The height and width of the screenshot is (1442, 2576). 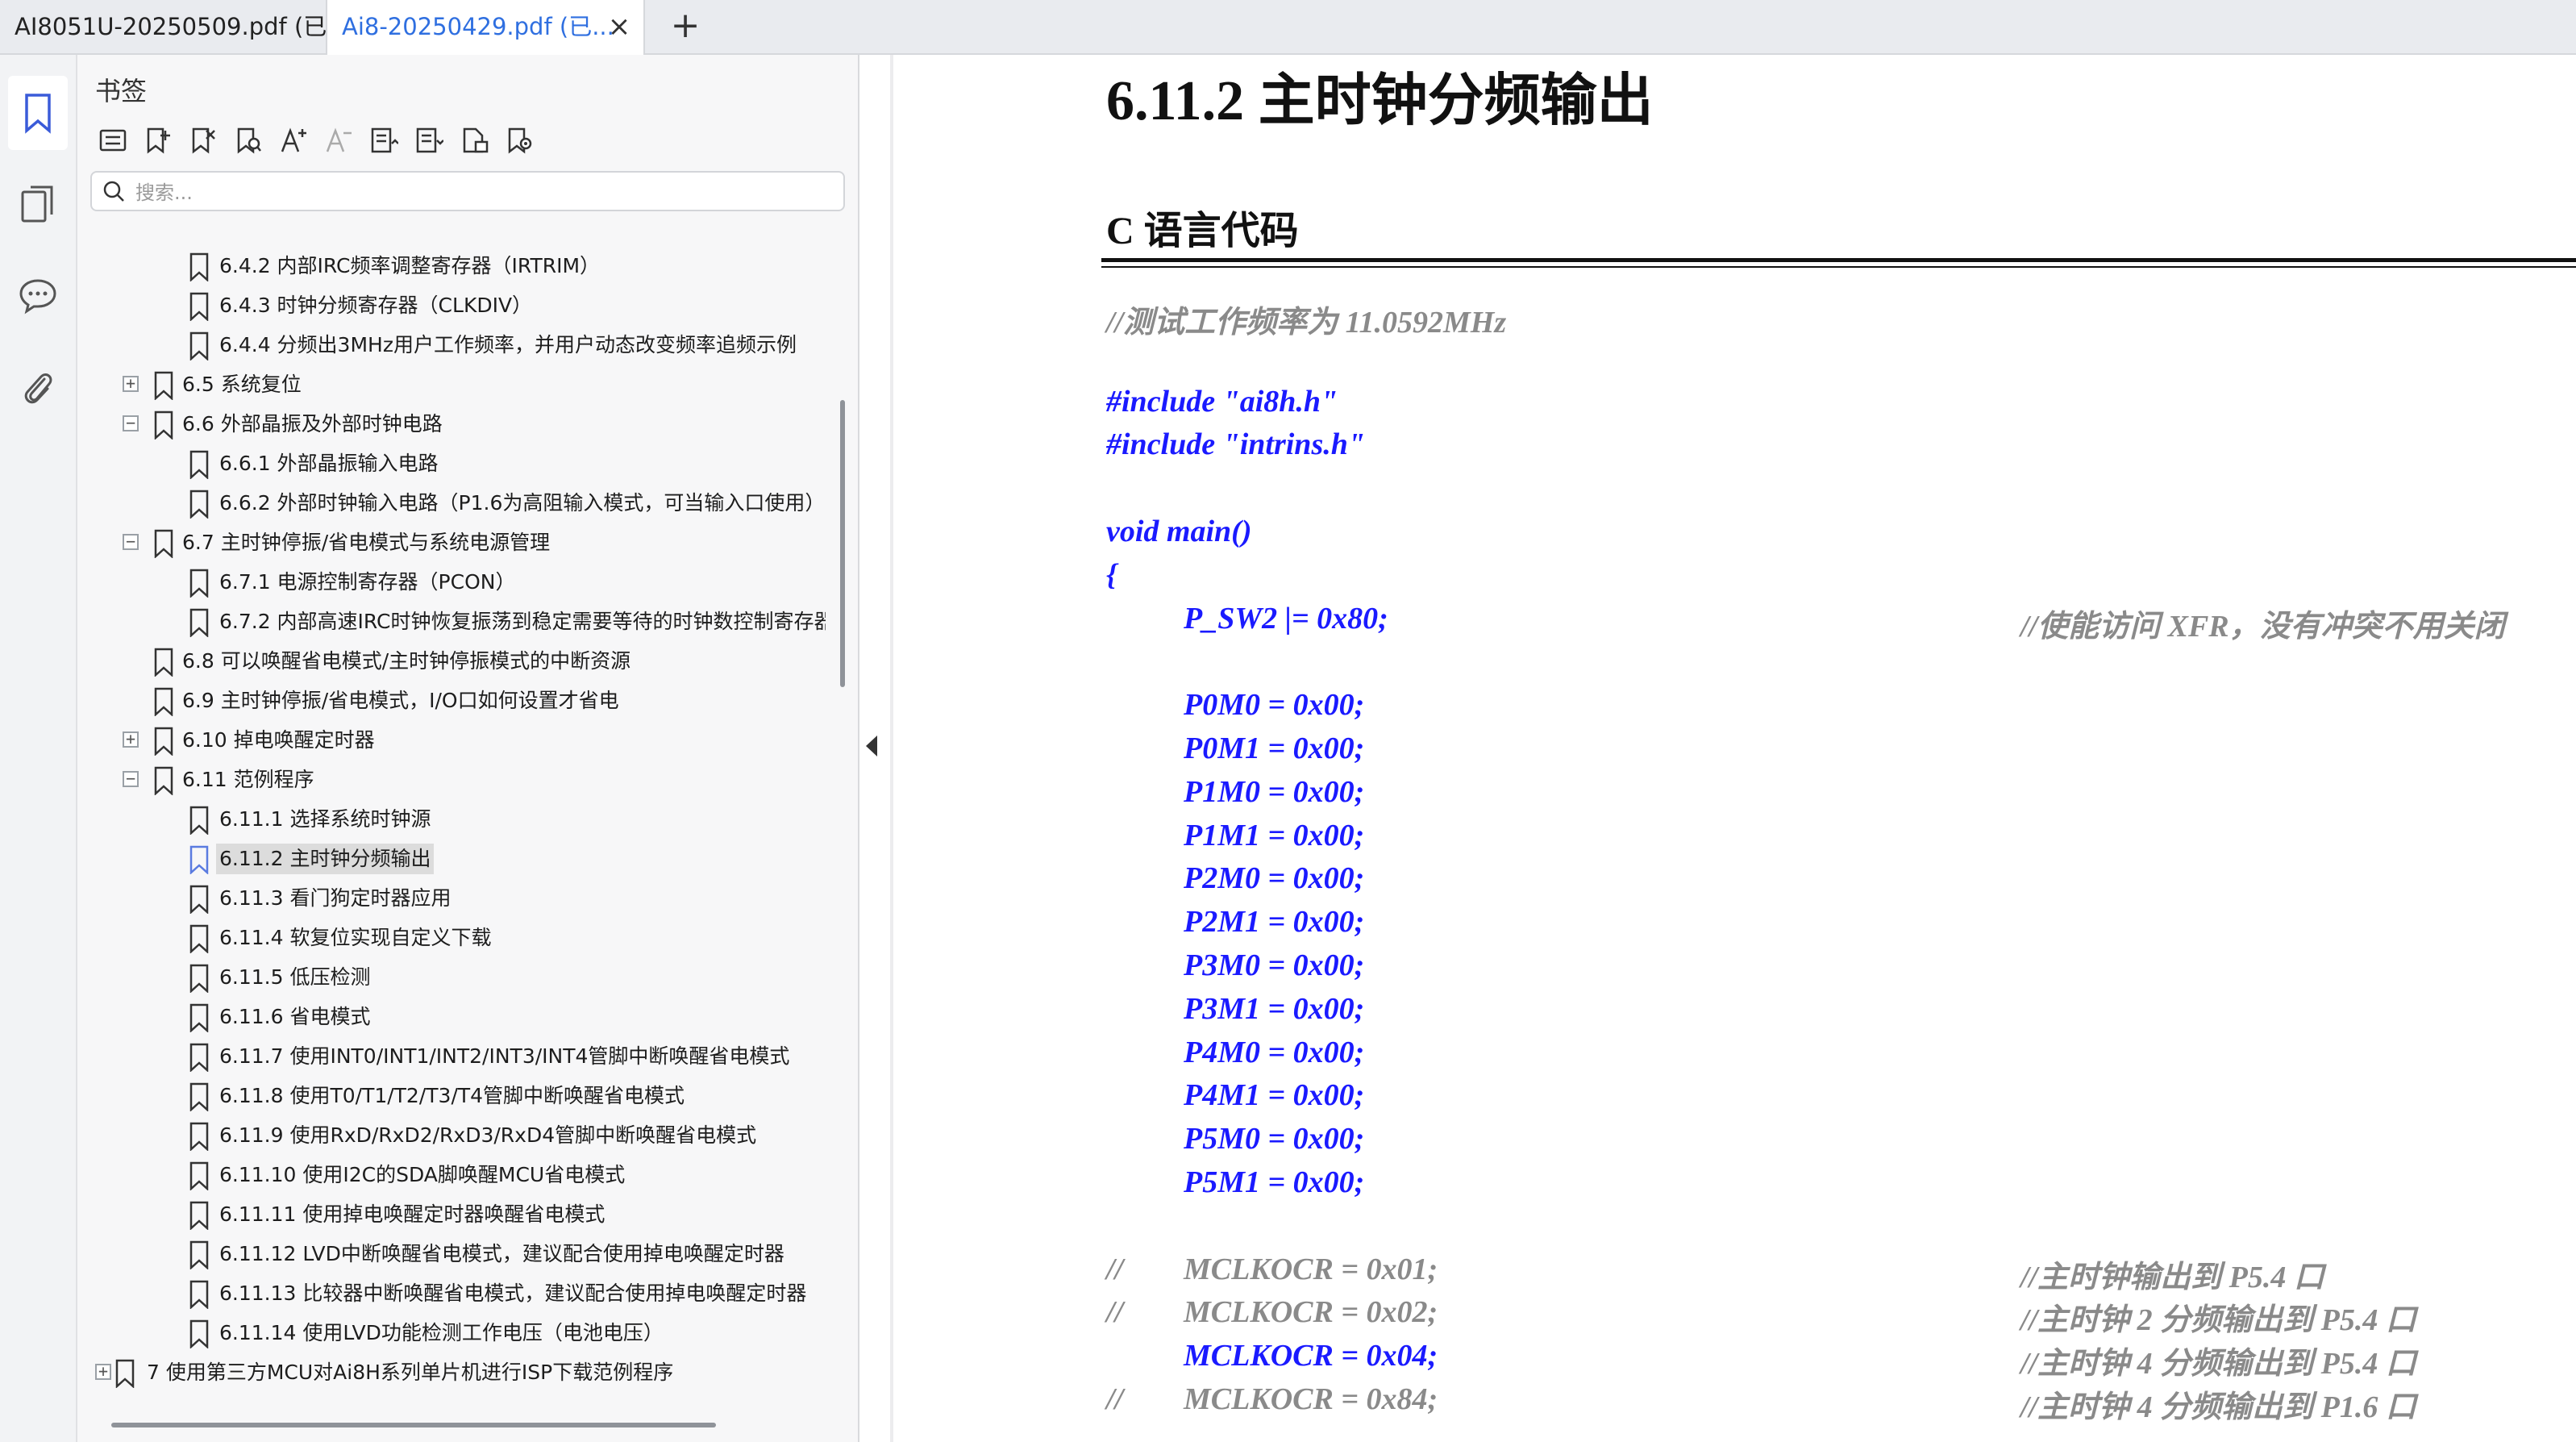 I want to click on bookmark-item: +6.5 系统复位, so click(x=451, y=385).